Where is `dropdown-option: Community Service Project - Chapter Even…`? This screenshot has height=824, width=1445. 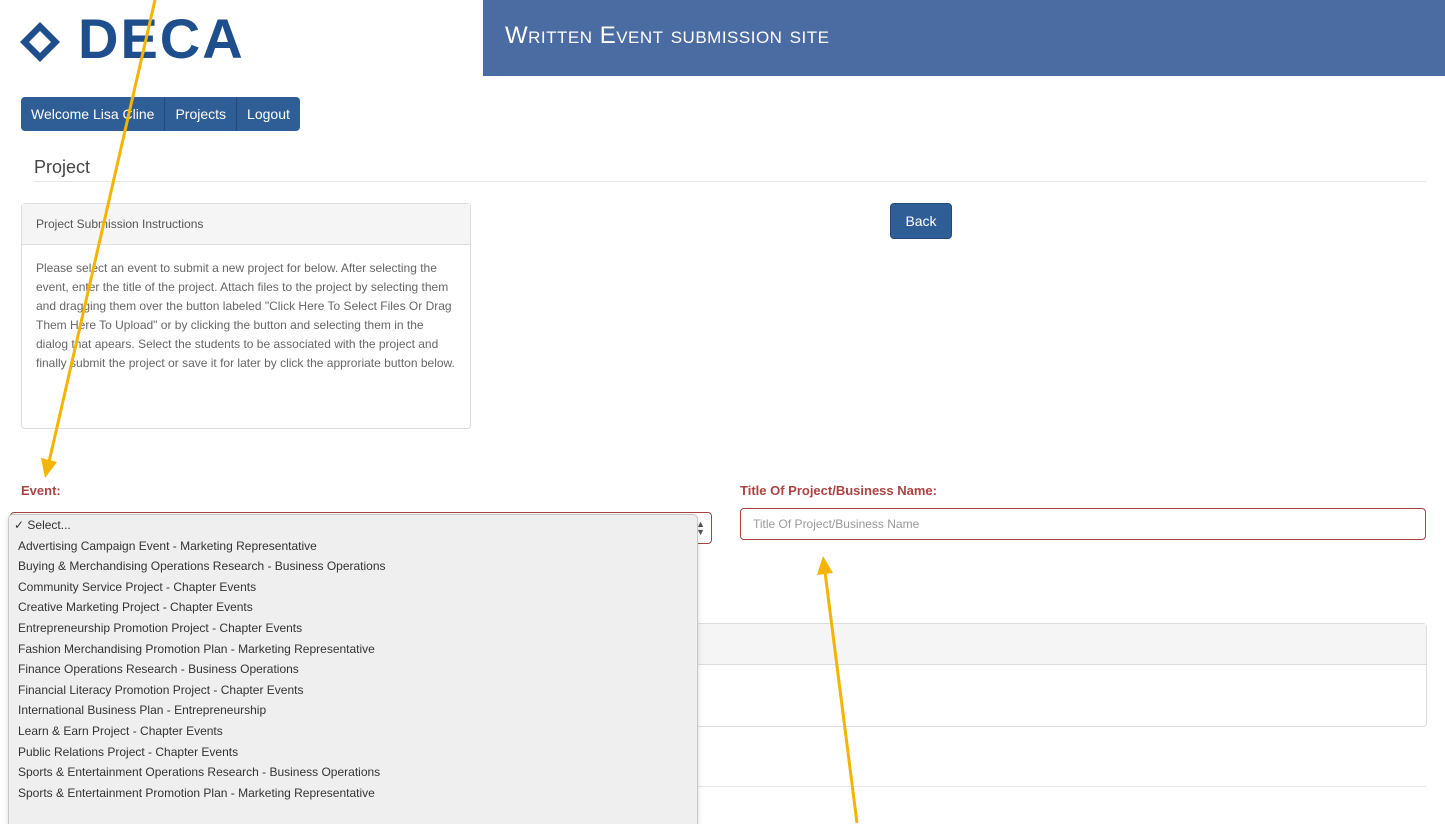 dropdown-option: Community Service Project - Chapter Even… is located at coordinates (353, 587).